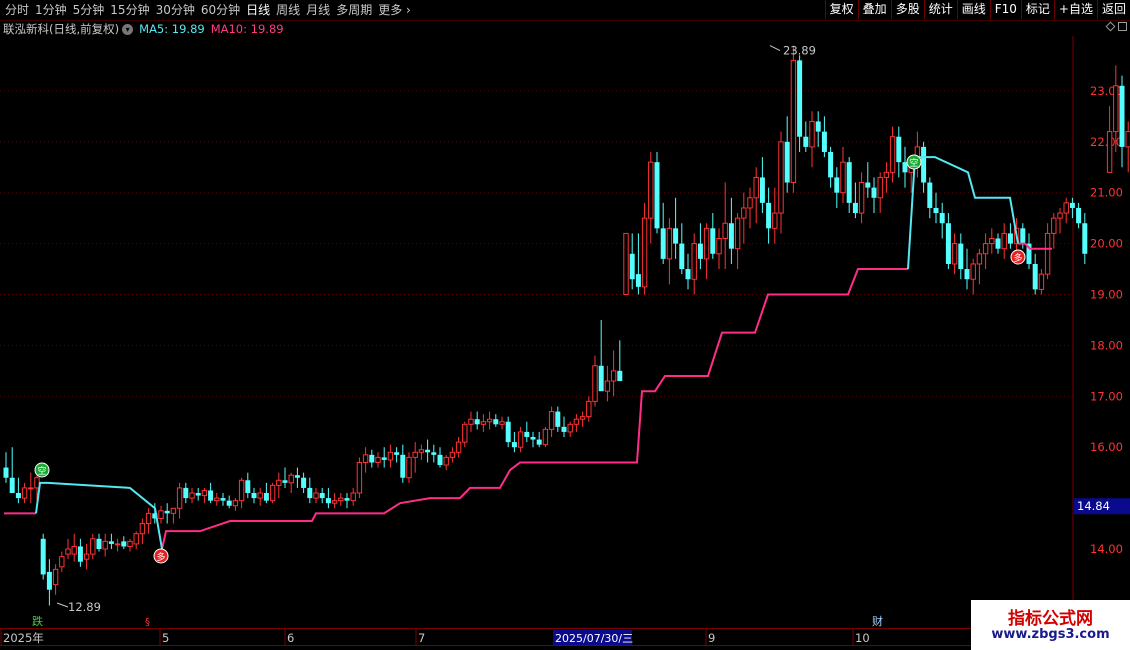 Image resolution: width=1130 pixels, height=650 pixels. I want to click on toolbar-button-7: +自选, so click(1075, 9).